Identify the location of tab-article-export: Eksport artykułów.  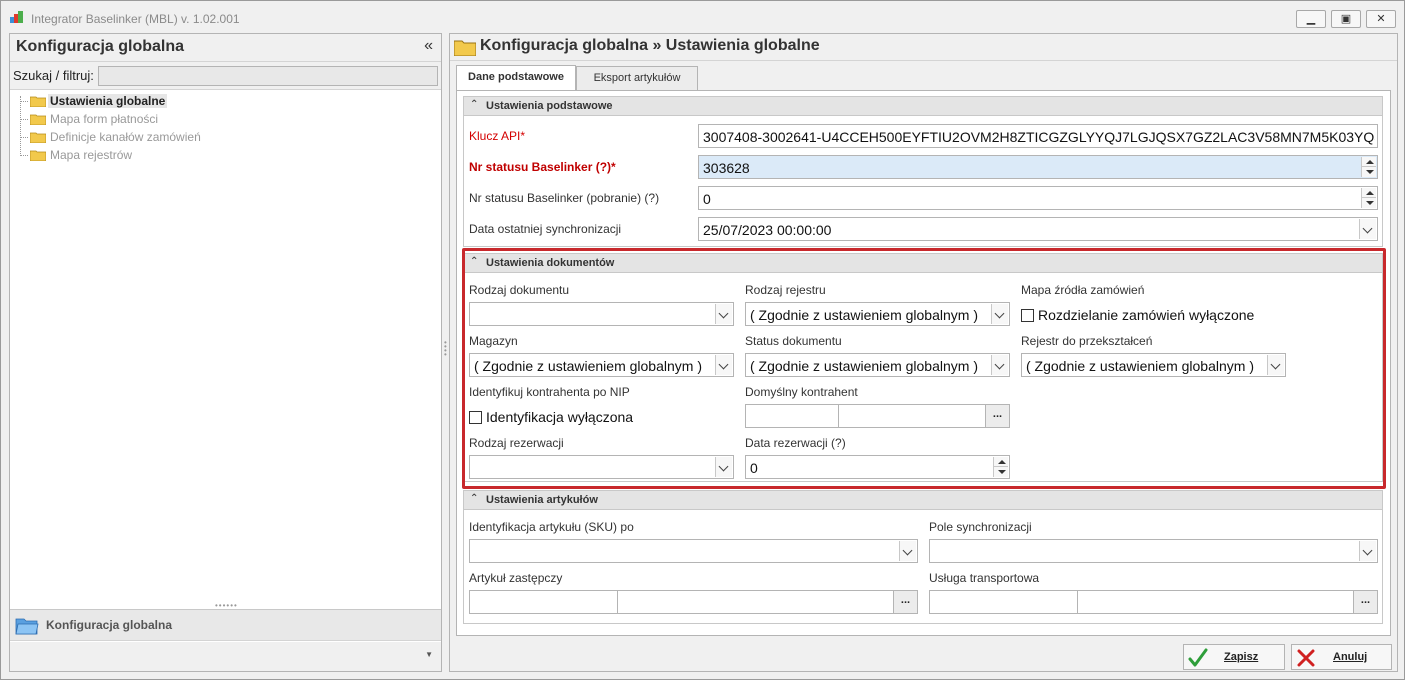
(637, 78).